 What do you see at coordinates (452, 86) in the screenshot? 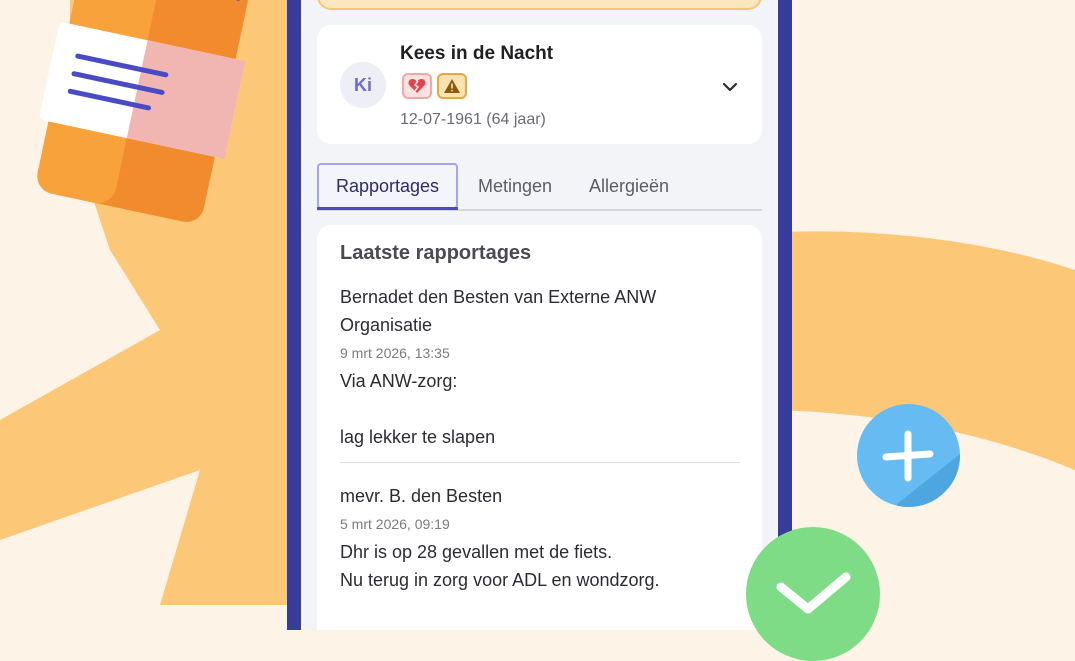
I see `warning-icon` at bounding box center [452, 86].